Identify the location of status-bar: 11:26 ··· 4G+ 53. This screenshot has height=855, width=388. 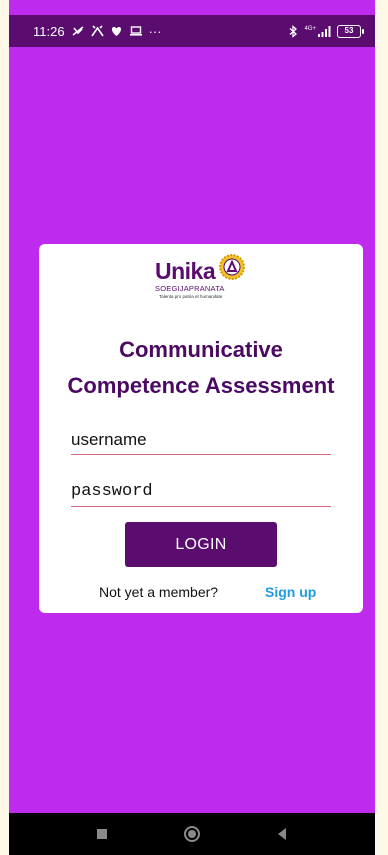
(192, 31).